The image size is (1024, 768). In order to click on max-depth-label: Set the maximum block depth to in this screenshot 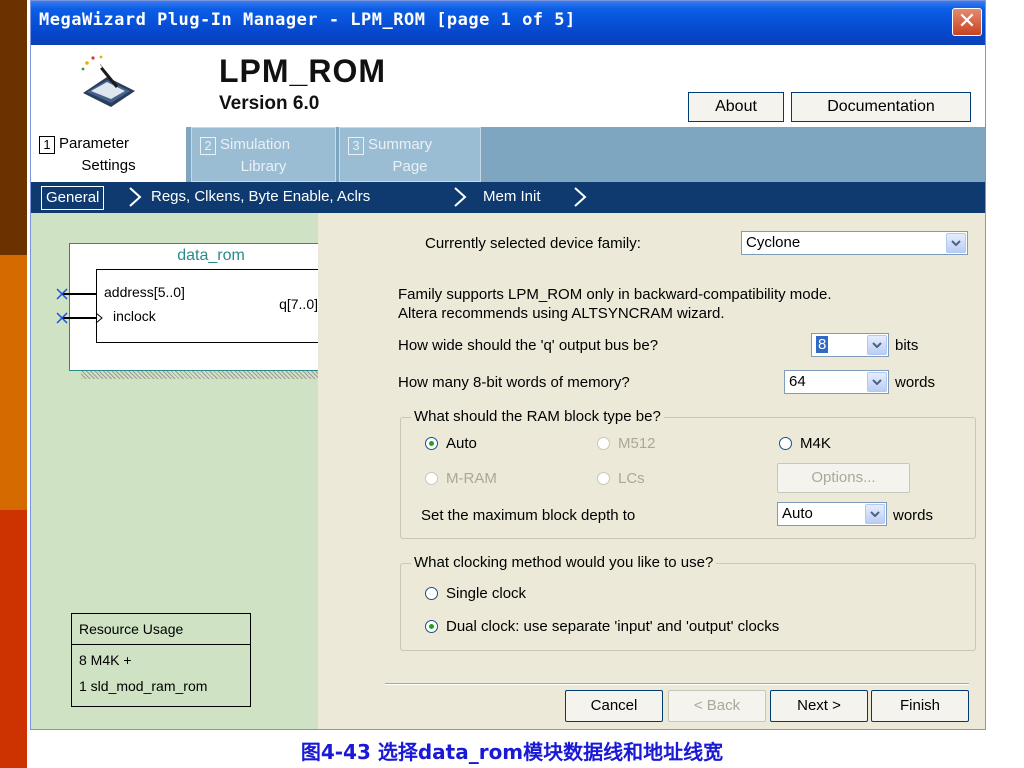, I will do `click(528, 515)`.